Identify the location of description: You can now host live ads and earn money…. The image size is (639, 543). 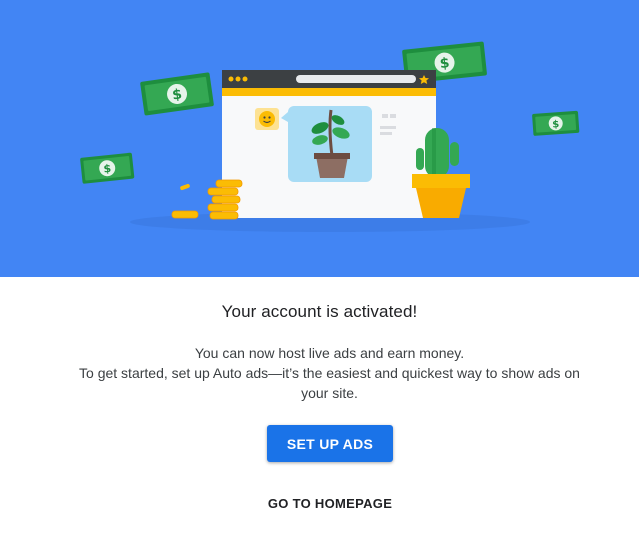
(329, 373).